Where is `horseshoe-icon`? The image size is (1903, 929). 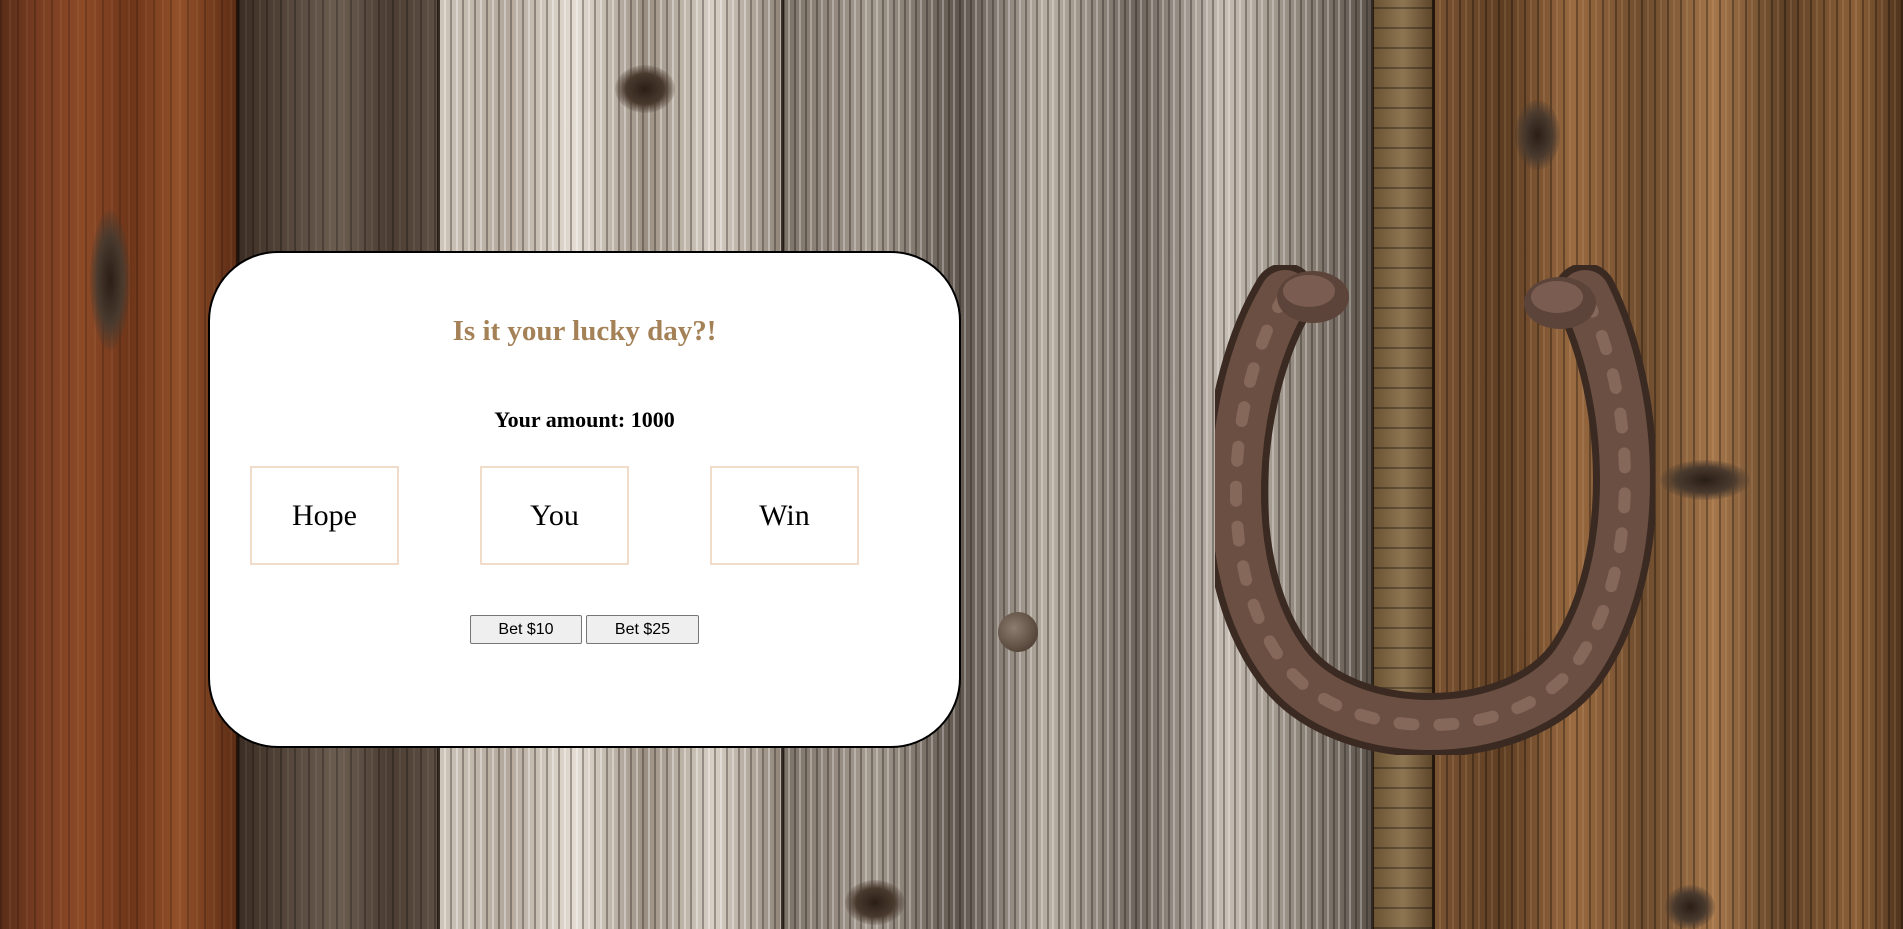
horseshoe-icon is located at coordinates (1435, 510).